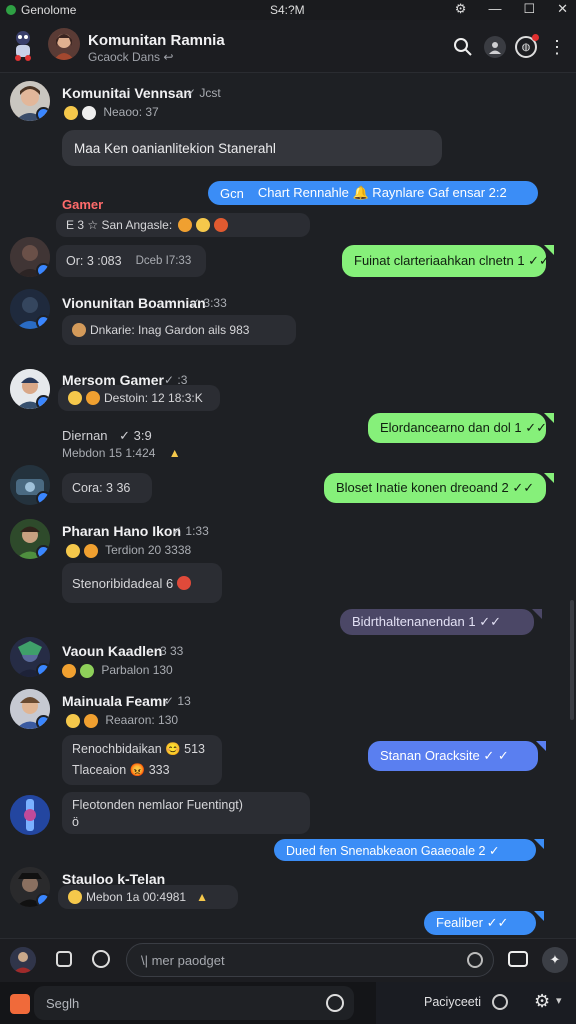  Describe the element at coordinates (20, 1004) in the screenshot. I see `app-logo-icon` at that location.